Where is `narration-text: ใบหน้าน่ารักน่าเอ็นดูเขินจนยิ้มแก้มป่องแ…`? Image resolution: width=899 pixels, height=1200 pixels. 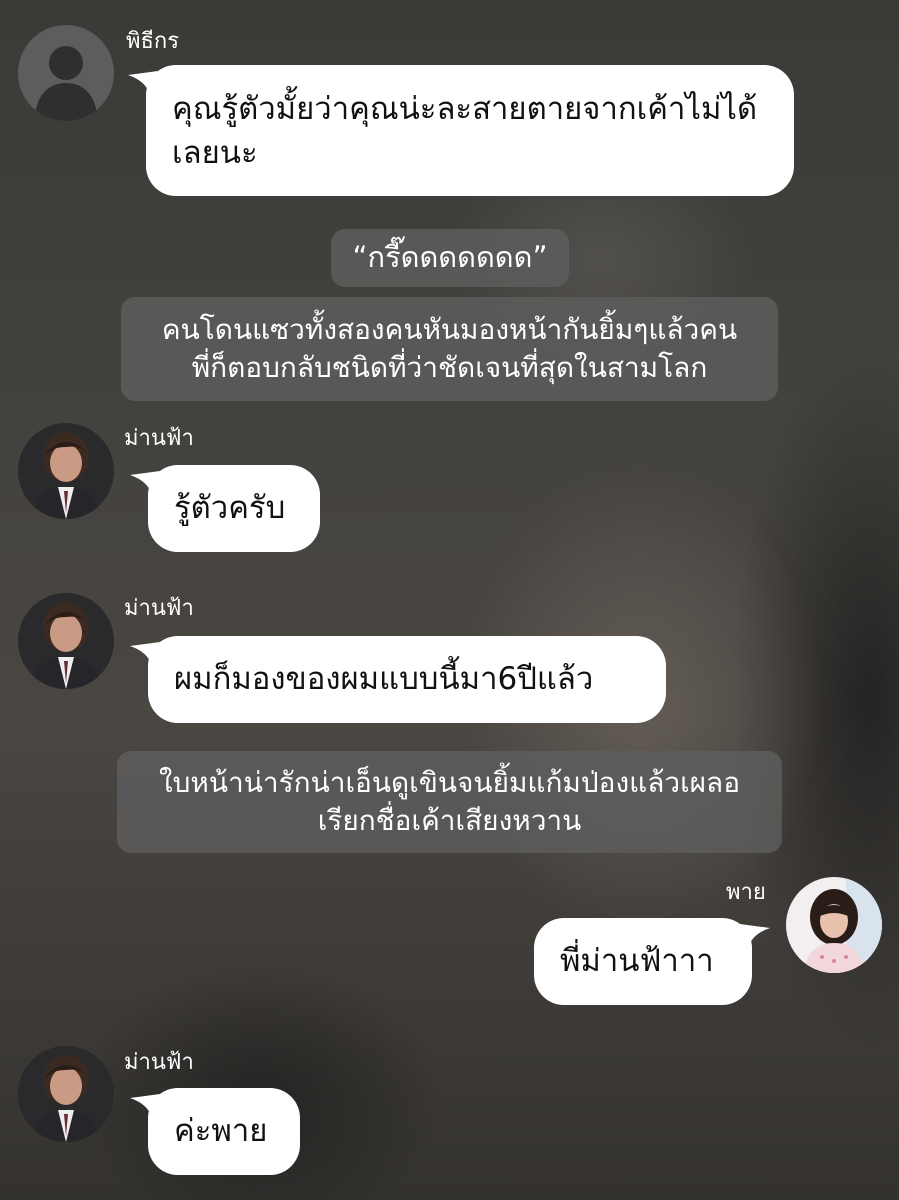 narration-text: ใบหน้าน่ารักน่าเอ็นดูเขินจนยิ้มแก้มป่องแ… is located at coordinates (449, 801).